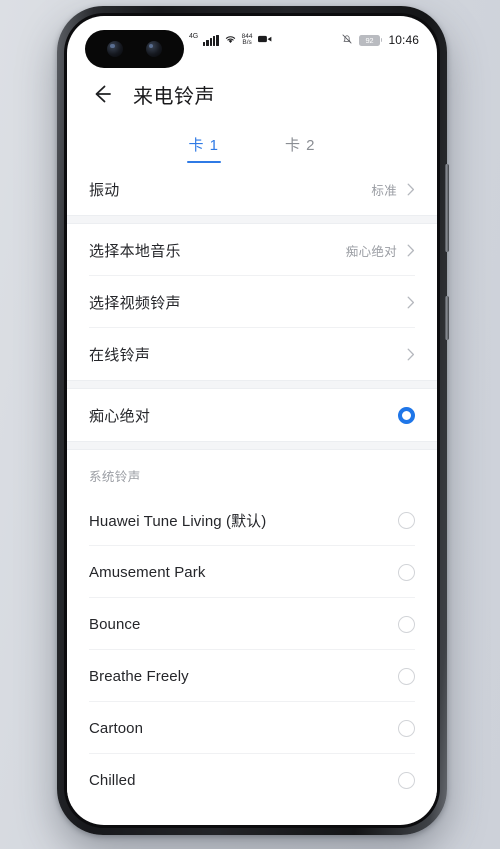 The width and height of the screenshot is (500, 849). I want to click on tab-sim-2: 卡 2, so click(300, 148).